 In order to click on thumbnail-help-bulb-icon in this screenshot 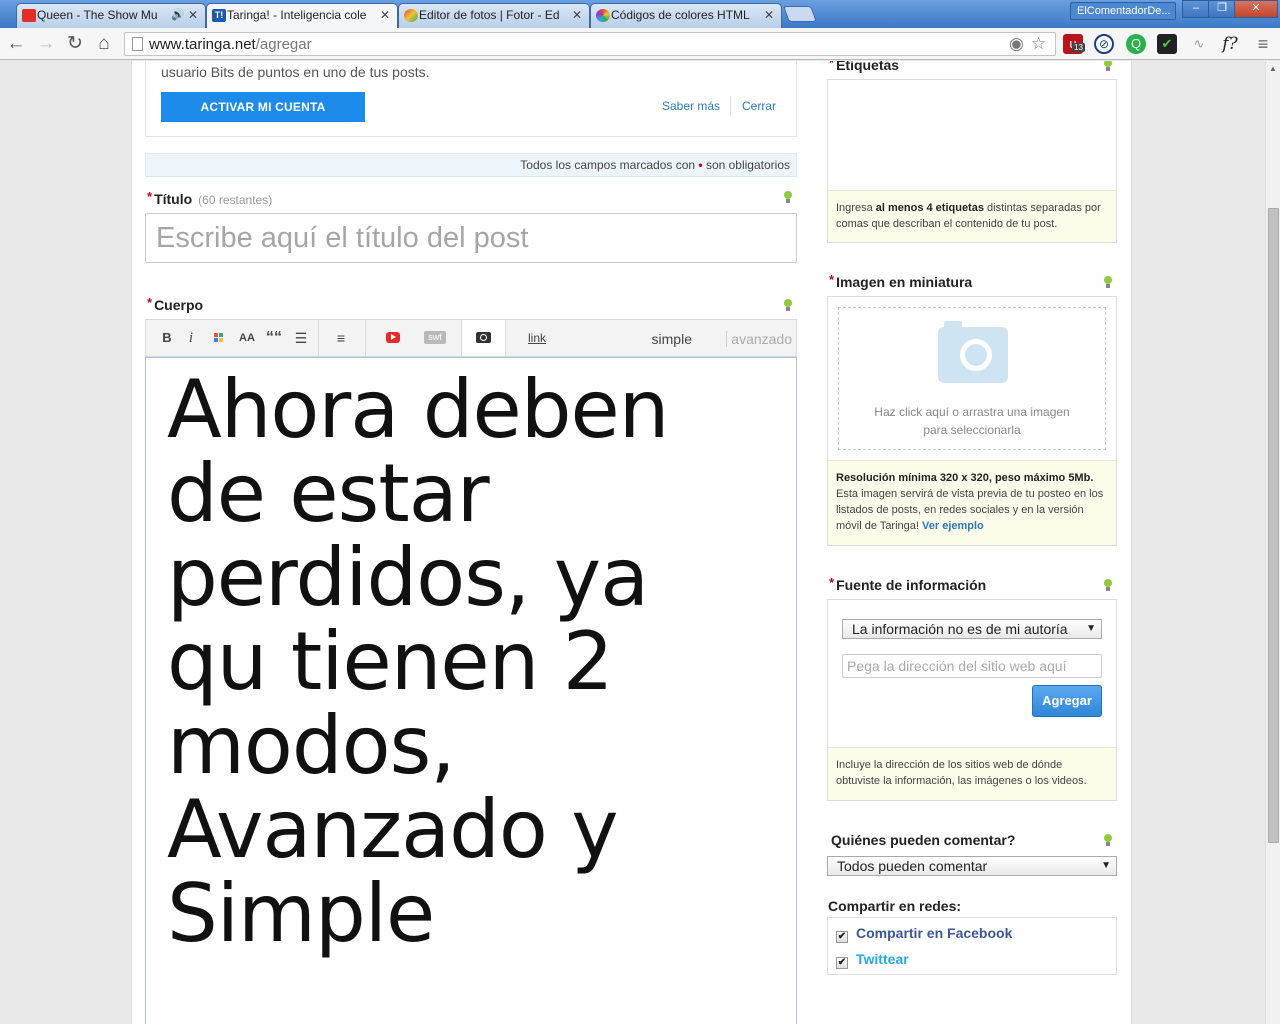, I will do `click(1107, 282)`.